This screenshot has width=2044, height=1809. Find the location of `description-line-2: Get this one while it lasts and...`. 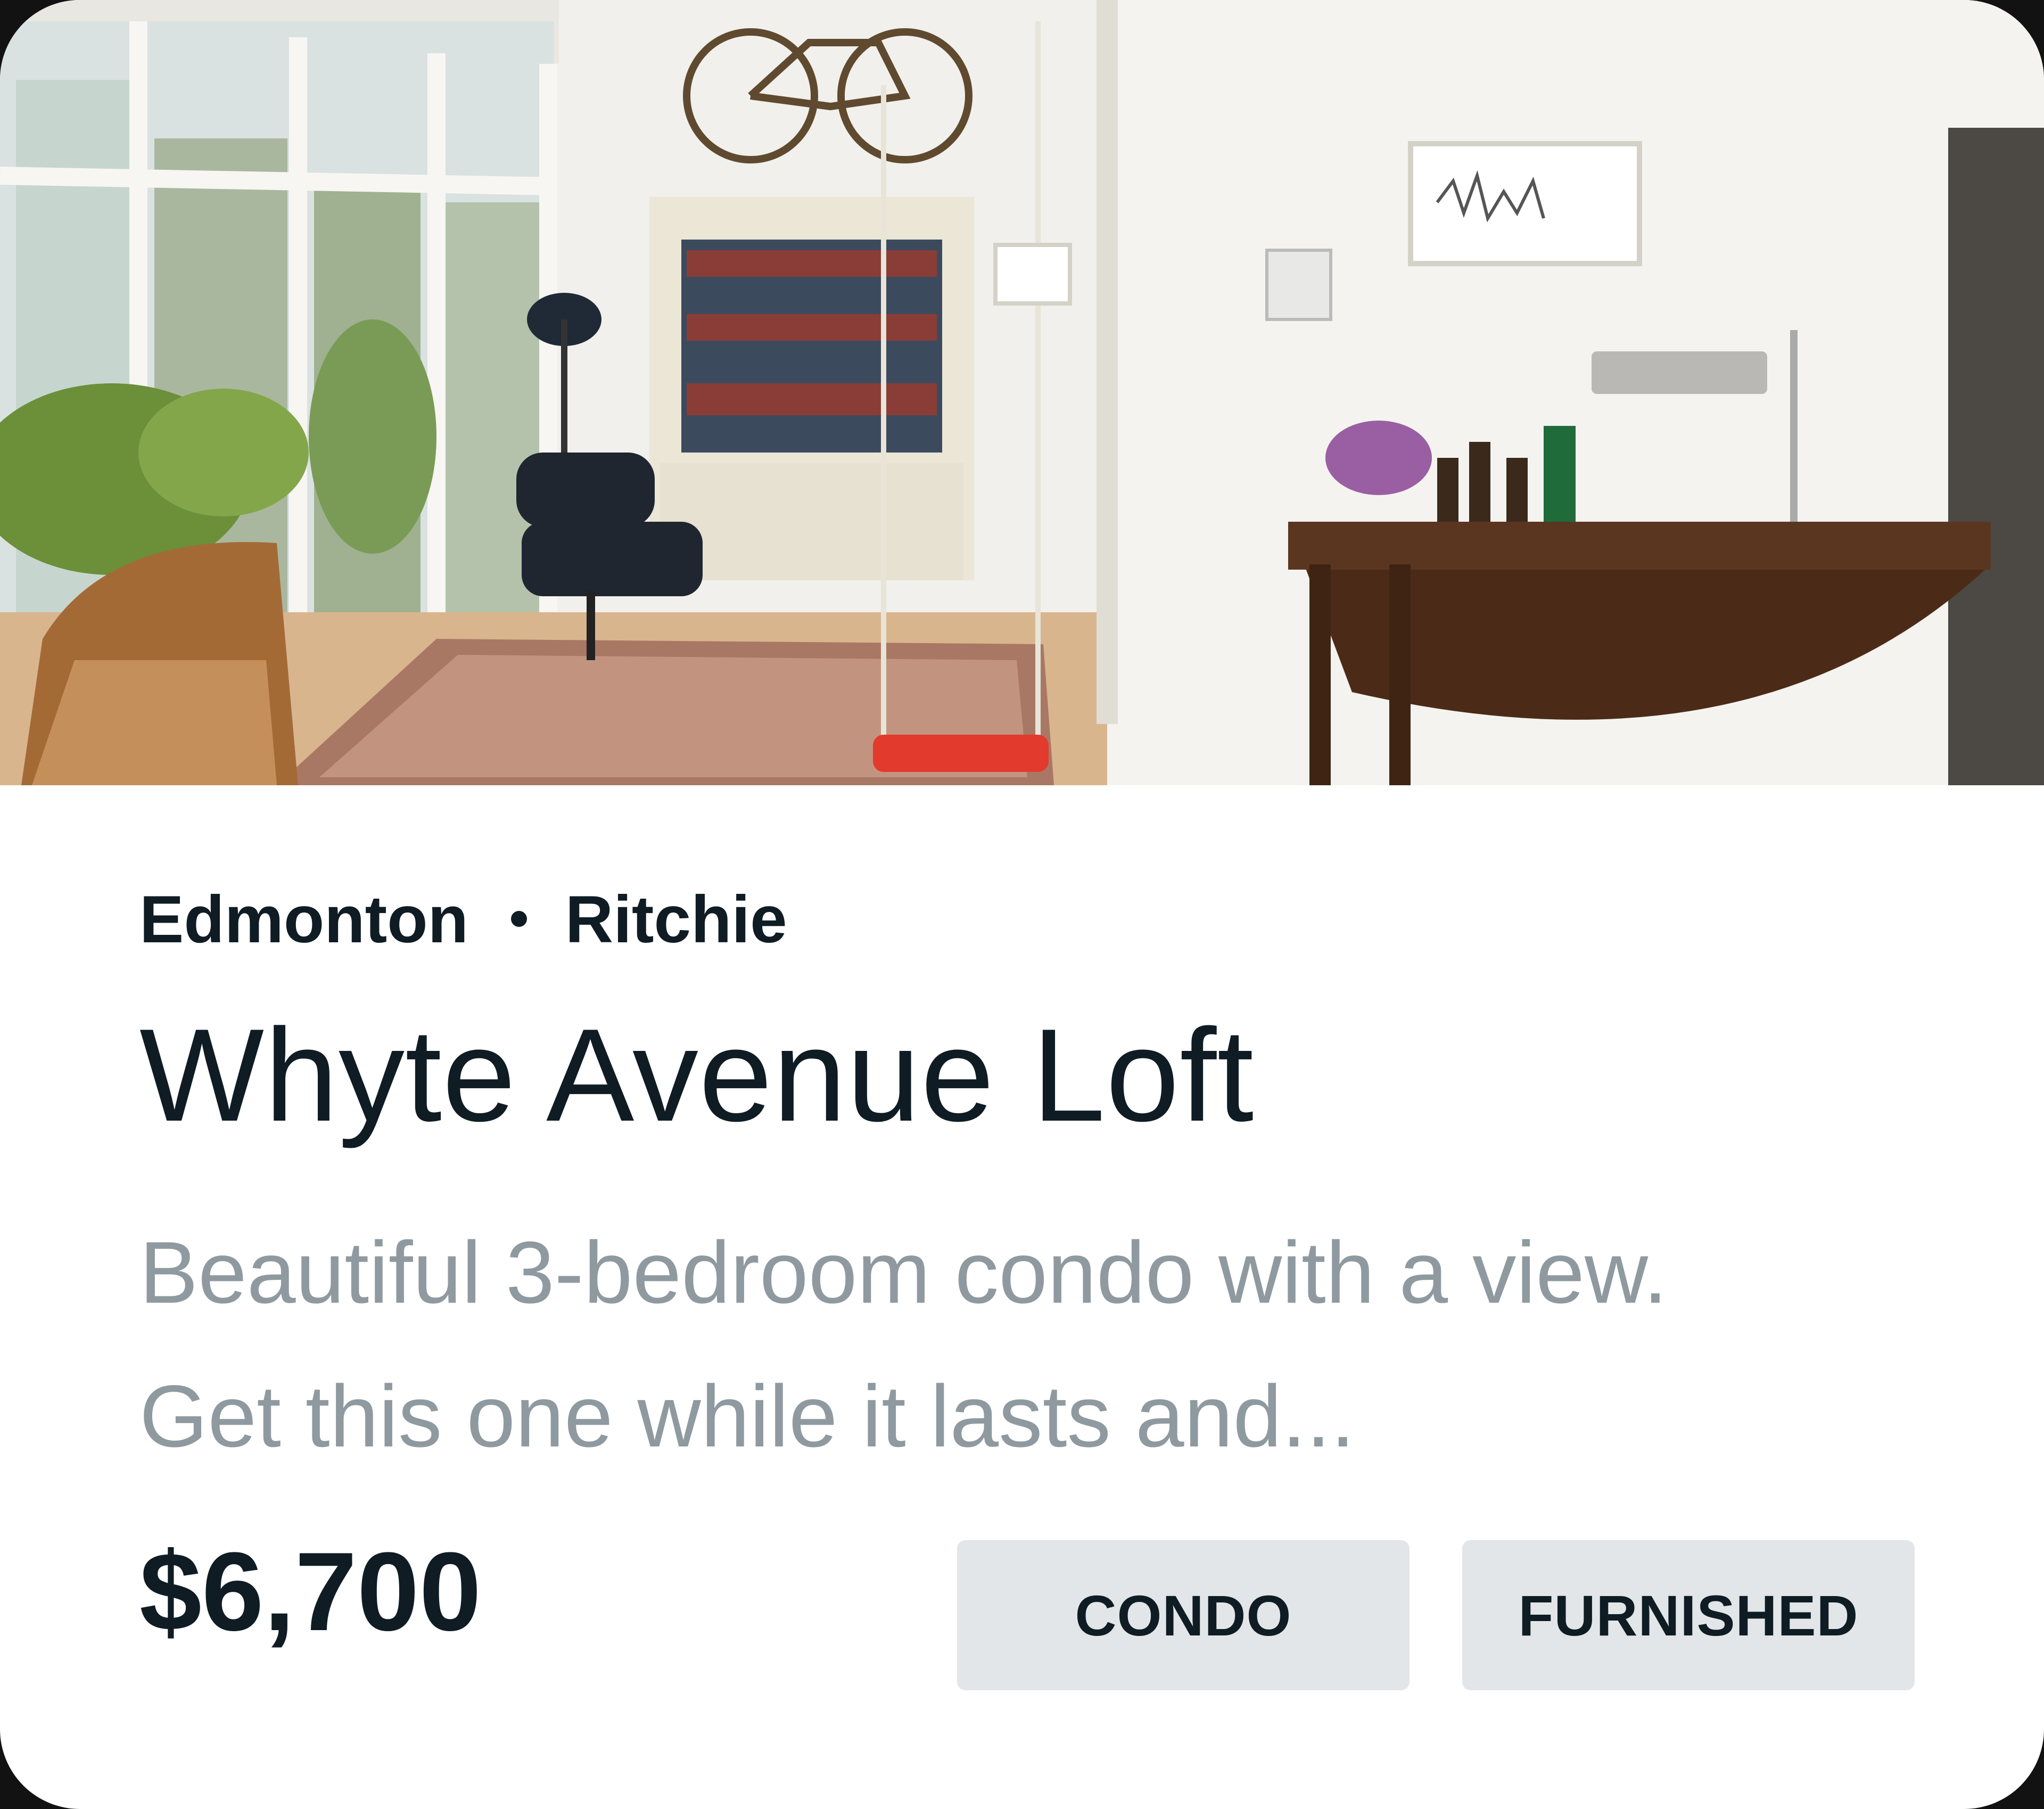

description-line-2: Get this one while it lasts and... is located at coordinates (747, 1416).